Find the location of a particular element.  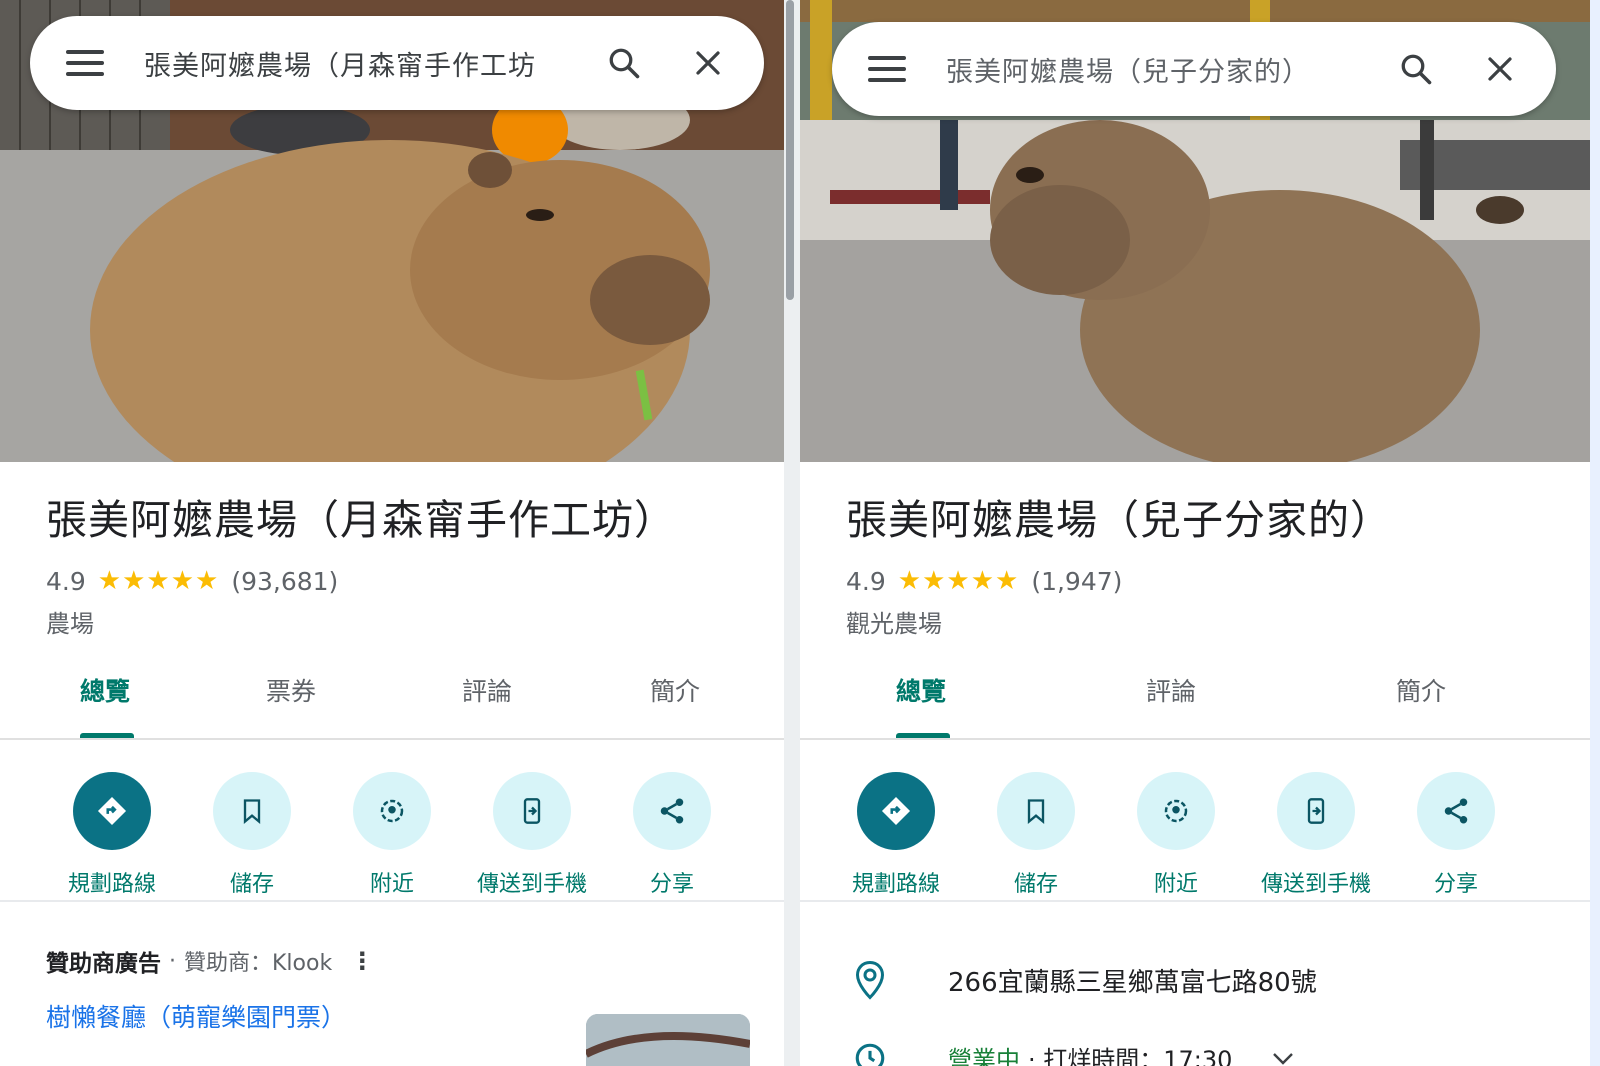

review-count: (1,947) is located at coordinates (1076, 581).